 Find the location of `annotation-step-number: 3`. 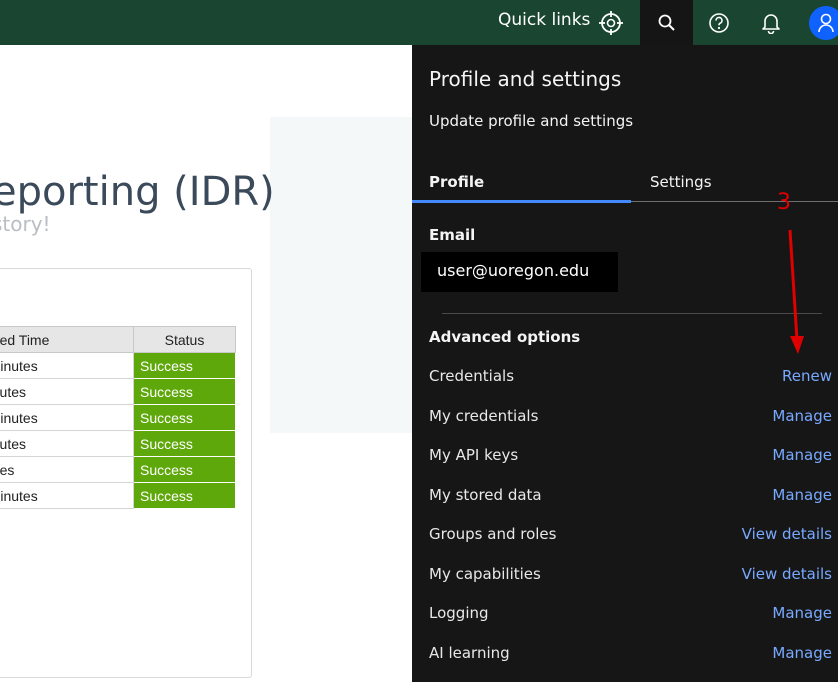

annotation-step-number: 3 is located at coordinates (784, 202).